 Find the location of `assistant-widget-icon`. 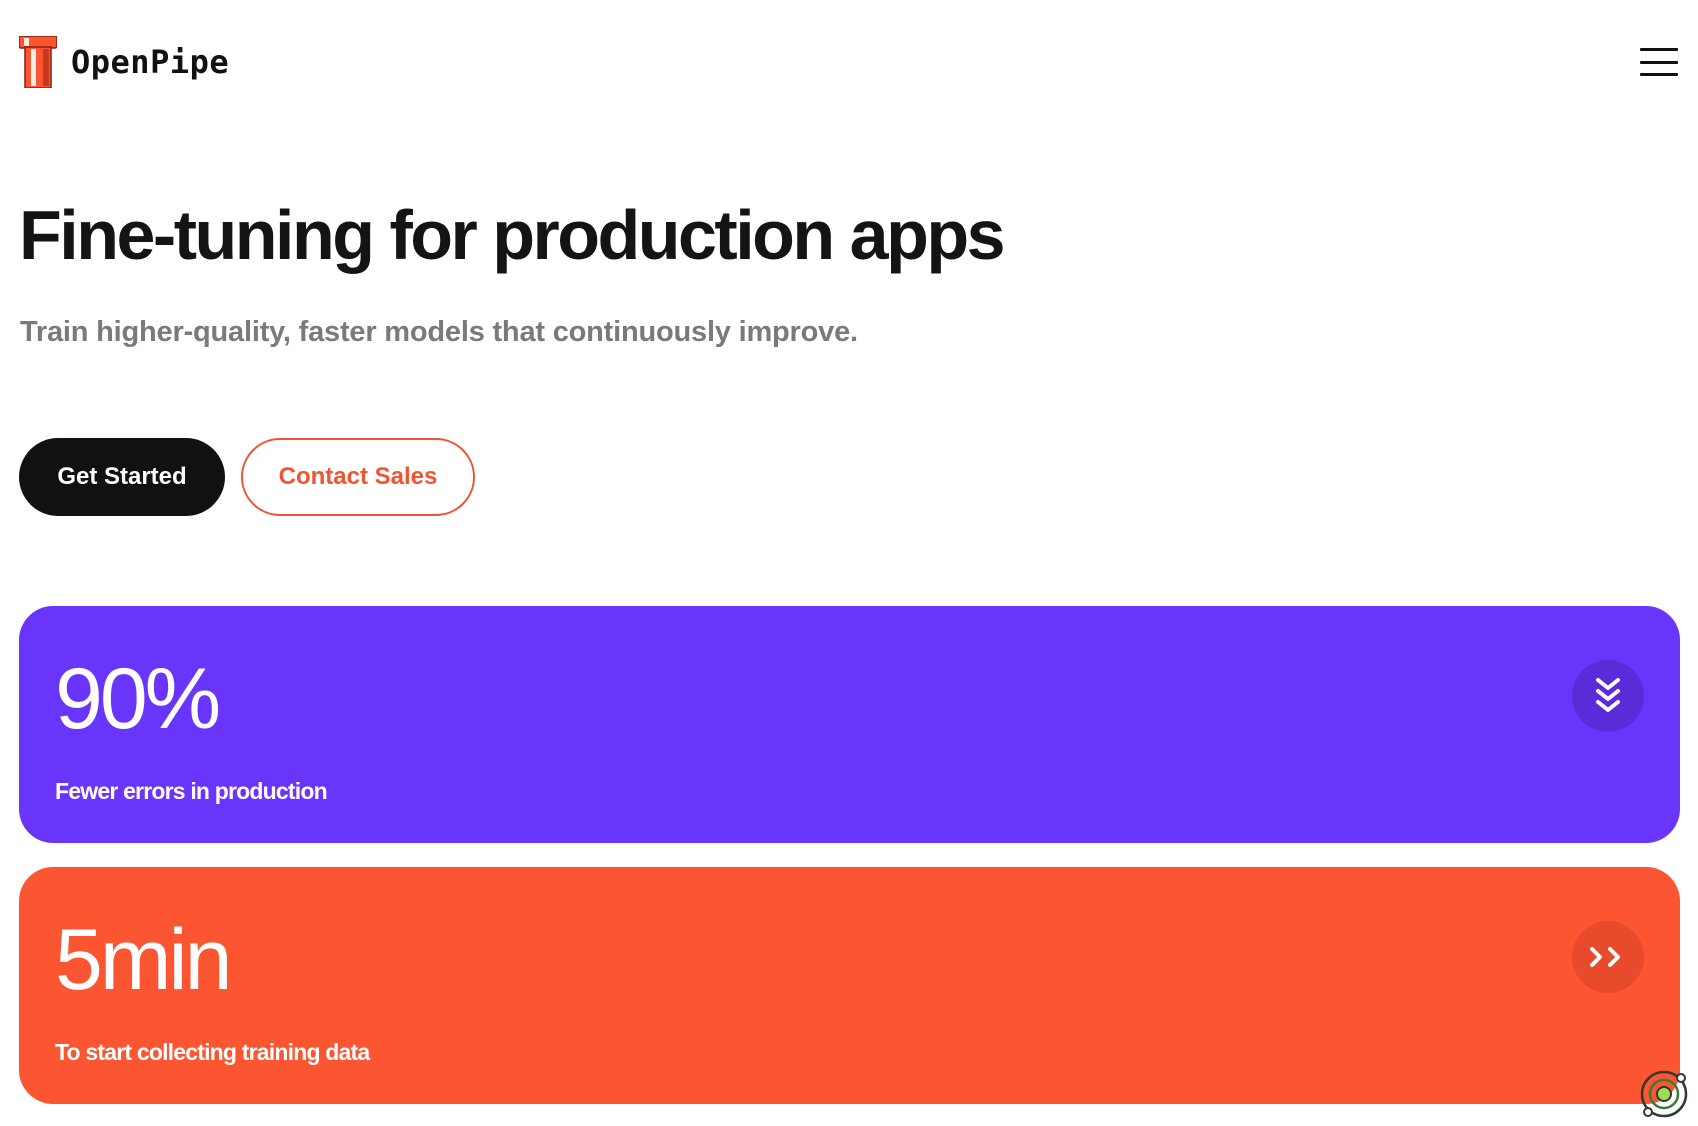

assistant-widget-icon is located at coordinates (1664, 1094).